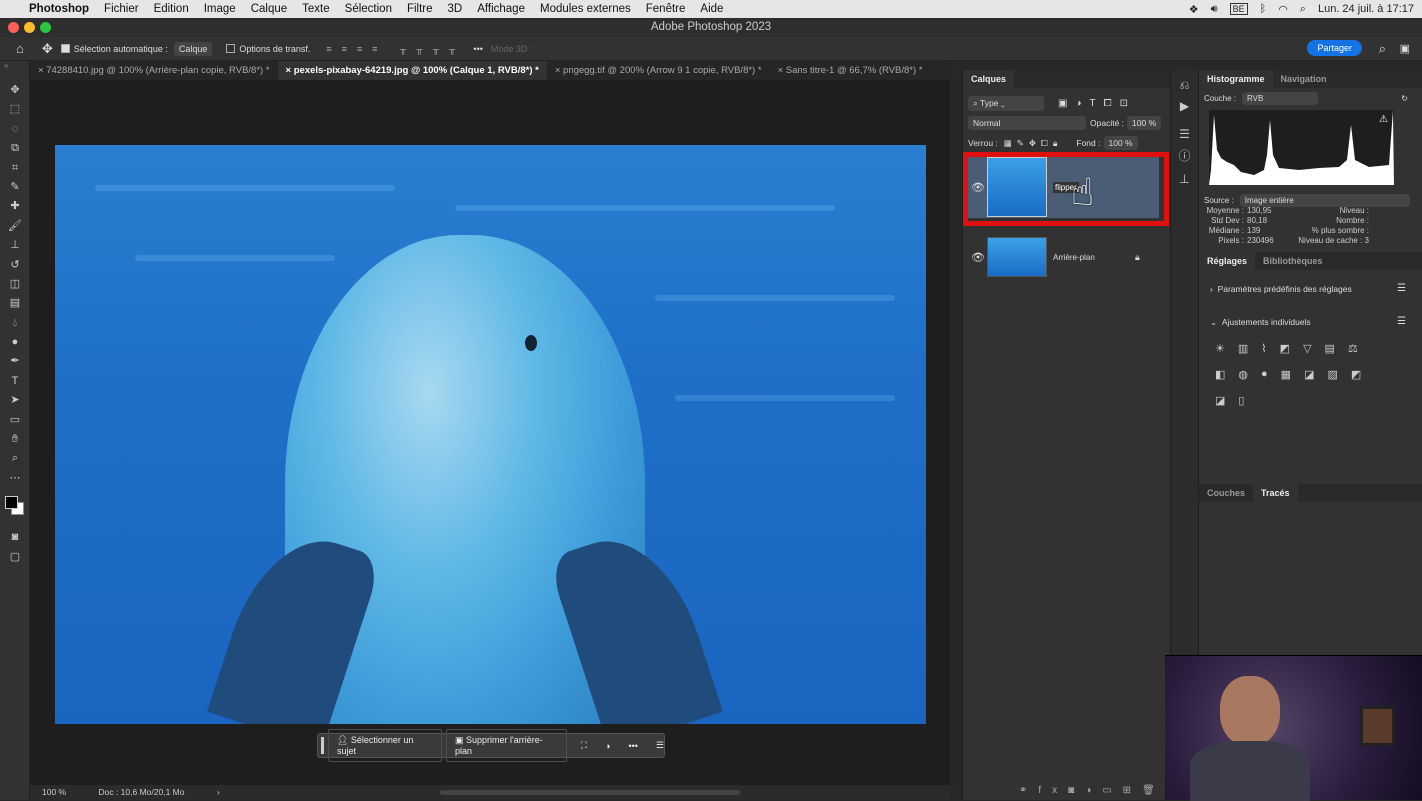 The height and width of the screenshot is (801, 1422). I want to click on properties-icon: ☰, so click(1184, 134).